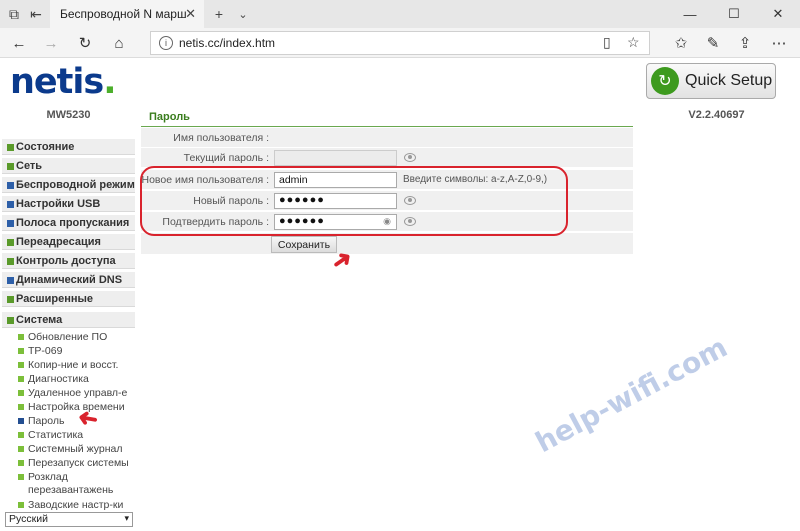 The height and width of the screenshot is (531, 800). I want to click on submenu-reboot: Перезапуск системы, so click(73, 463).